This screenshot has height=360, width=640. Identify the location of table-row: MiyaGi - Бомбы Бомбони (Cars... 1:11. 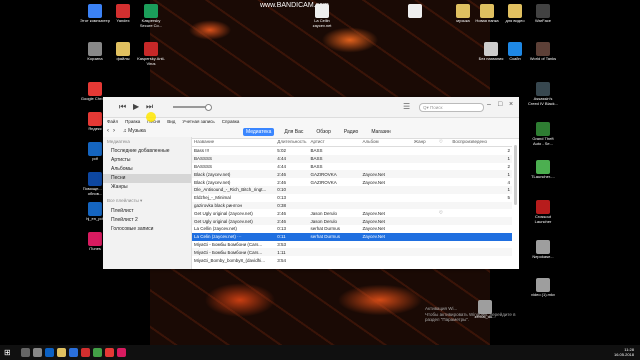
(352, 252).